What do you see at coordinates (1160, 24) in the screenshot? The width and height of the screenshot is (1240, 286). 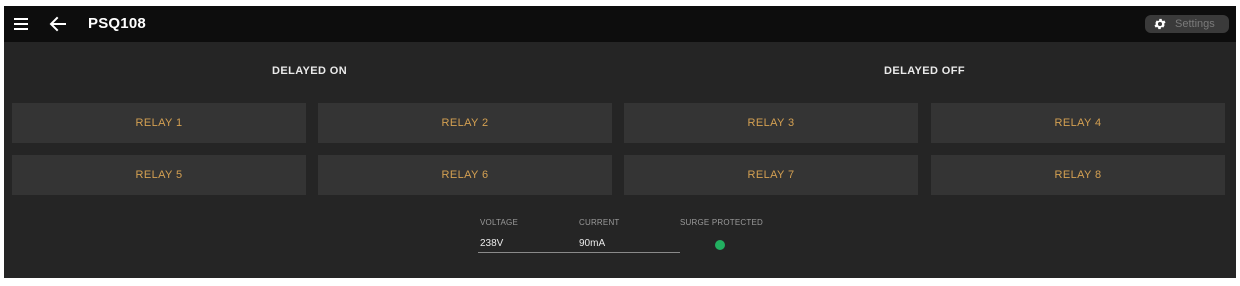 I see `gear-icon` at bounding box center [1160, 24].